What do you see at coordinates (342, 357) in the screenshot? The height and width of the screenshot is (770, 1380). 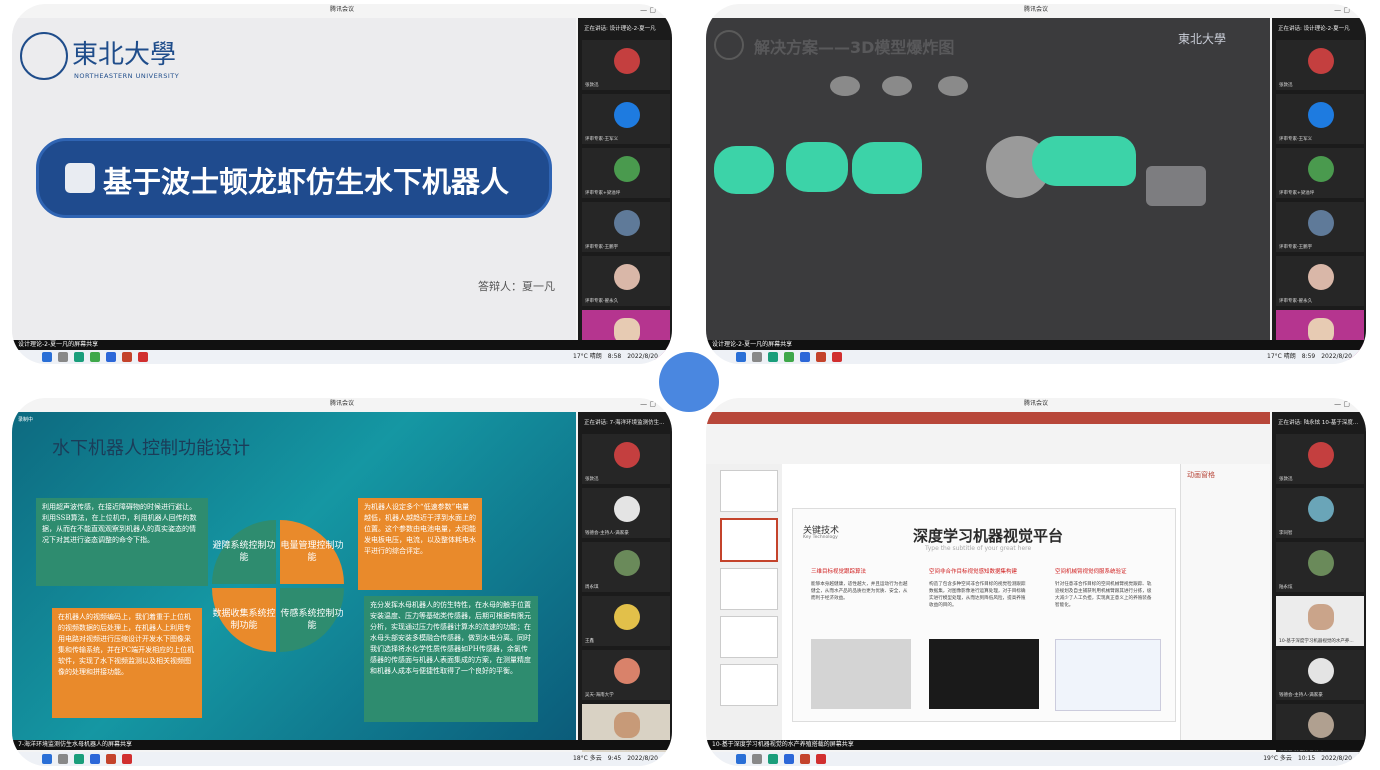 I see `taskbar: 17°C 晴朗 8:58 2022/8/20` at bounding box center [342, 357].